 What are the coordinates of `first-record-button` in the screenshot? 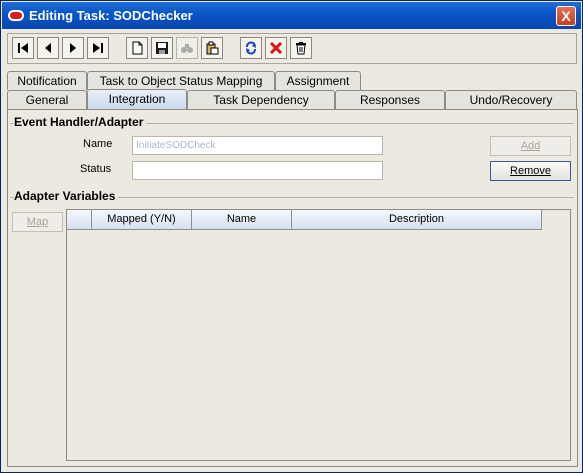 It's located at (23, 48).